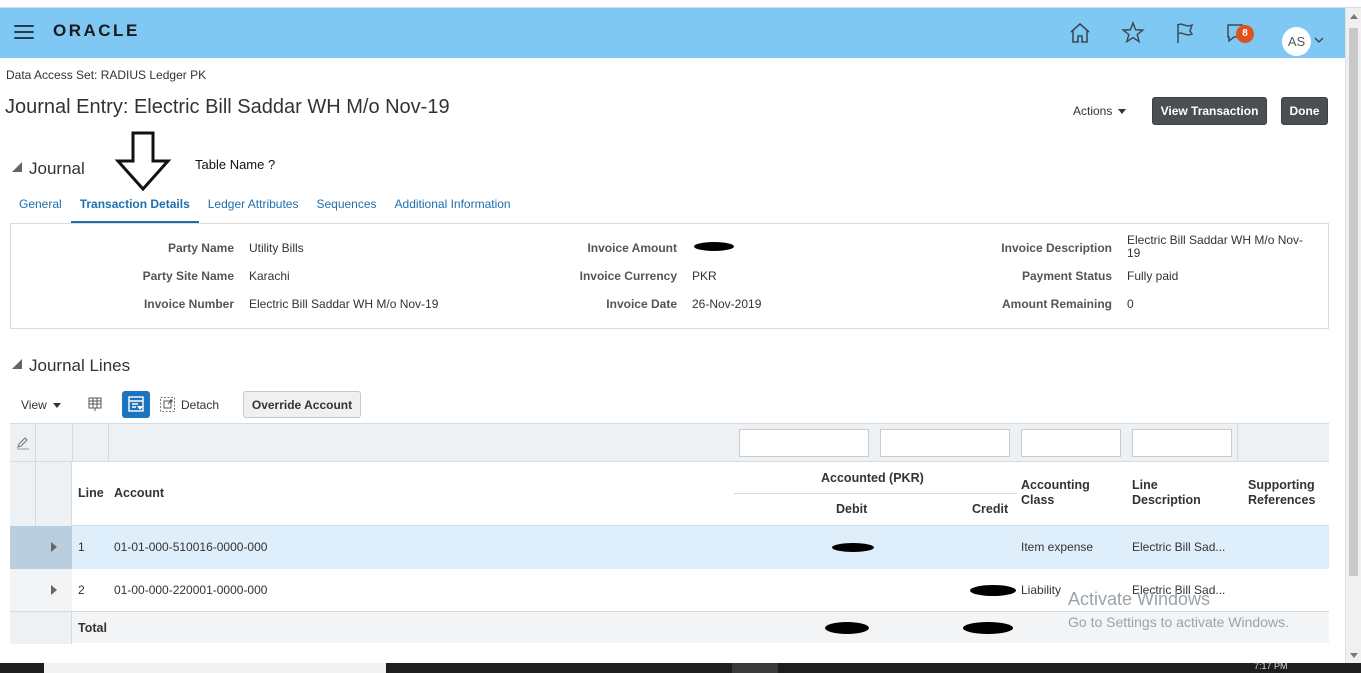 This screenshot has height=673, width=1361. I want to click on filter-icon, so click(136, 404).